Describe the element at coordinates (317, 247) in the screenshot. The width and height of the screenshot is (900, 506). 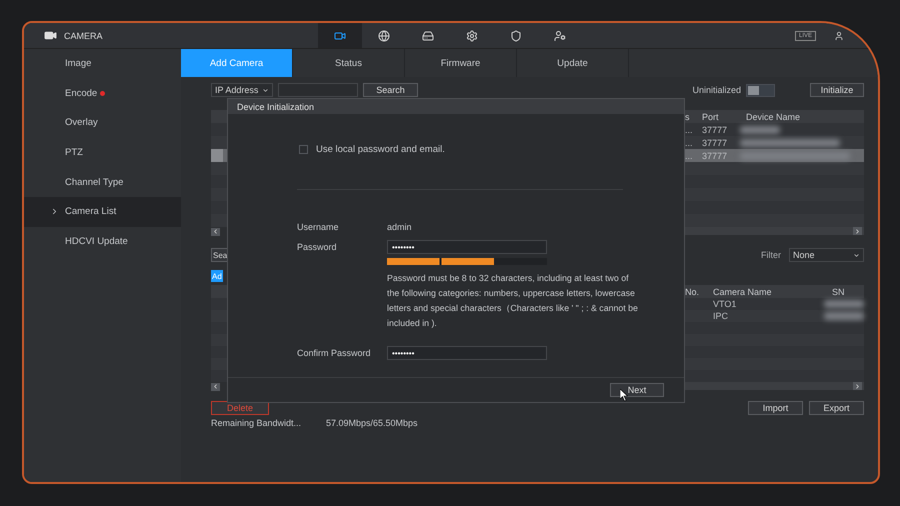
I see `field-label: Password` at that location.